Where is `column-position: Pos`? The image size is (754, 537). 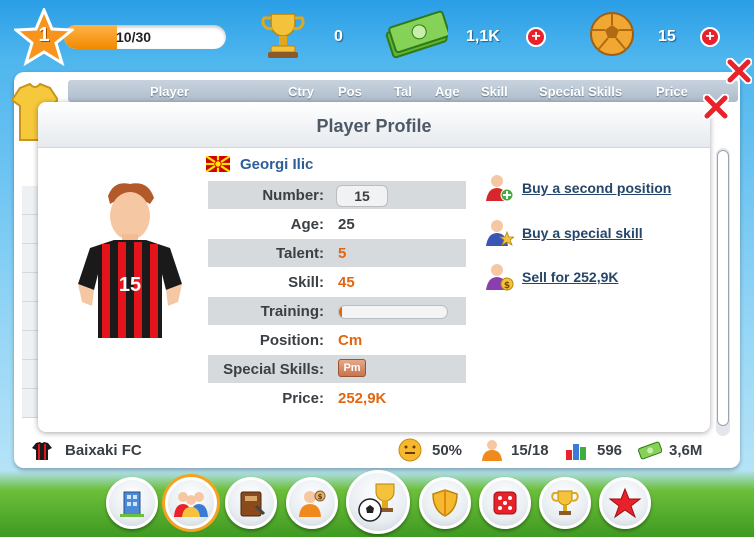 column-position: Pos is located at coordinates (350, 91).